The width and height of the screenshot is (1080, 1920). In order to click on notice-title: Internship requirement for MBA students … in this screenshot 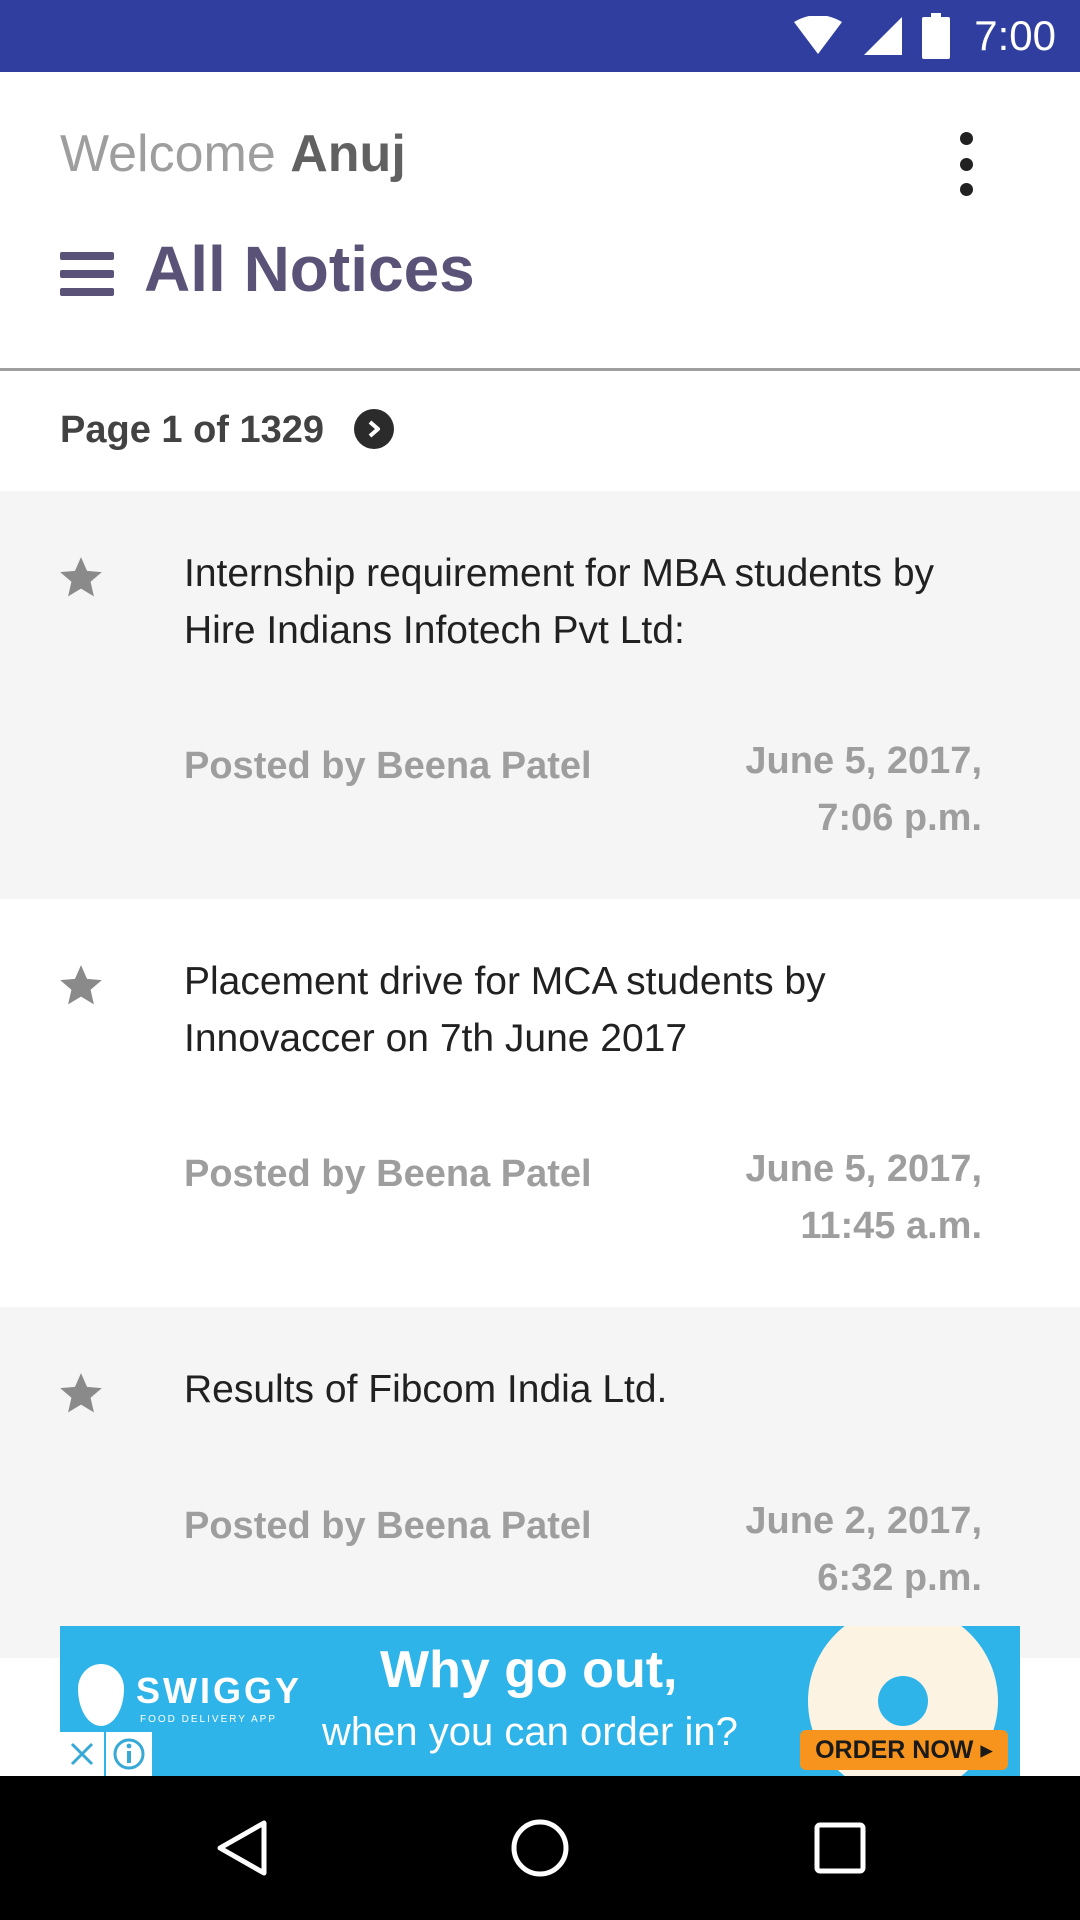, I will do `click(594, 602)`.